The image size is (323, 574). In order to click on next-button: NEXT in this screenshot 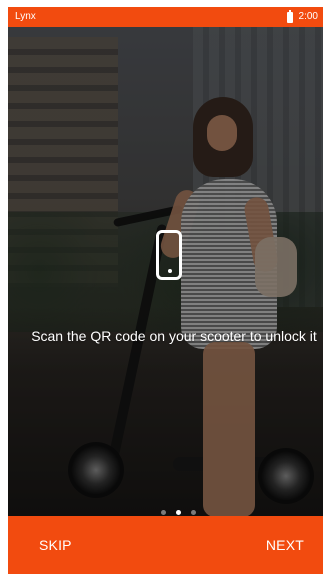, I will do `click(285, 545)`.